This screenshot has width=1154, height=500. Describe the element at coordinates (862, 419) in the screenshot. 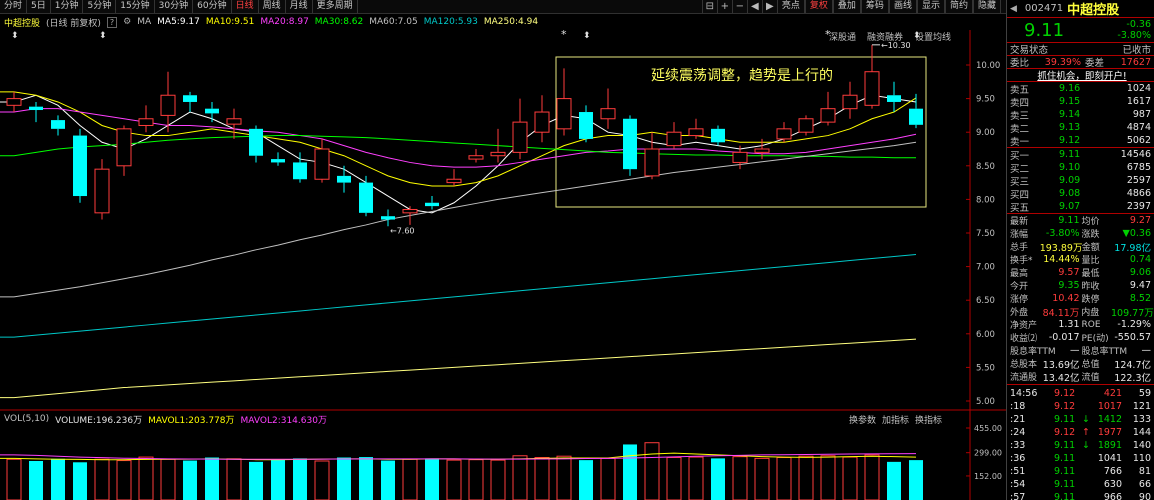

I see `change-params-button: 换参数` at that location.